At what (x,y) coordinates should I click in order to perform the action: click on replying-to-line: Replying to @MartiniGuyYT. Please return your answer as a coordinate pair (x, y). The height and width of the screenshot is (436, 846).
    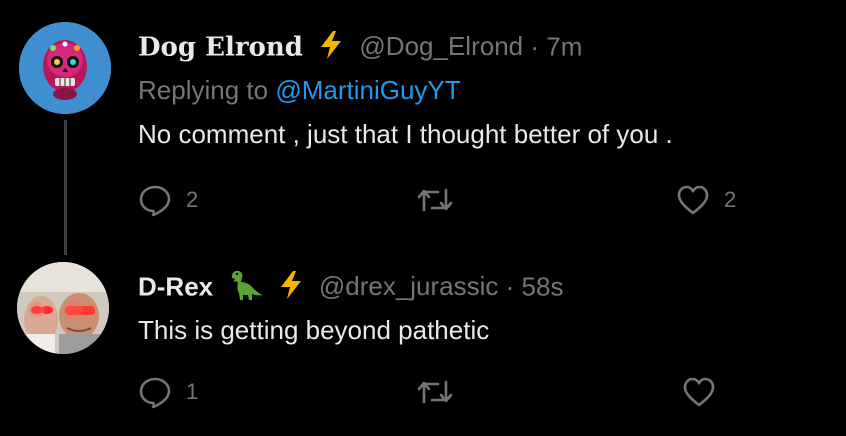
    Looking at the image, I should click on (299, 90).